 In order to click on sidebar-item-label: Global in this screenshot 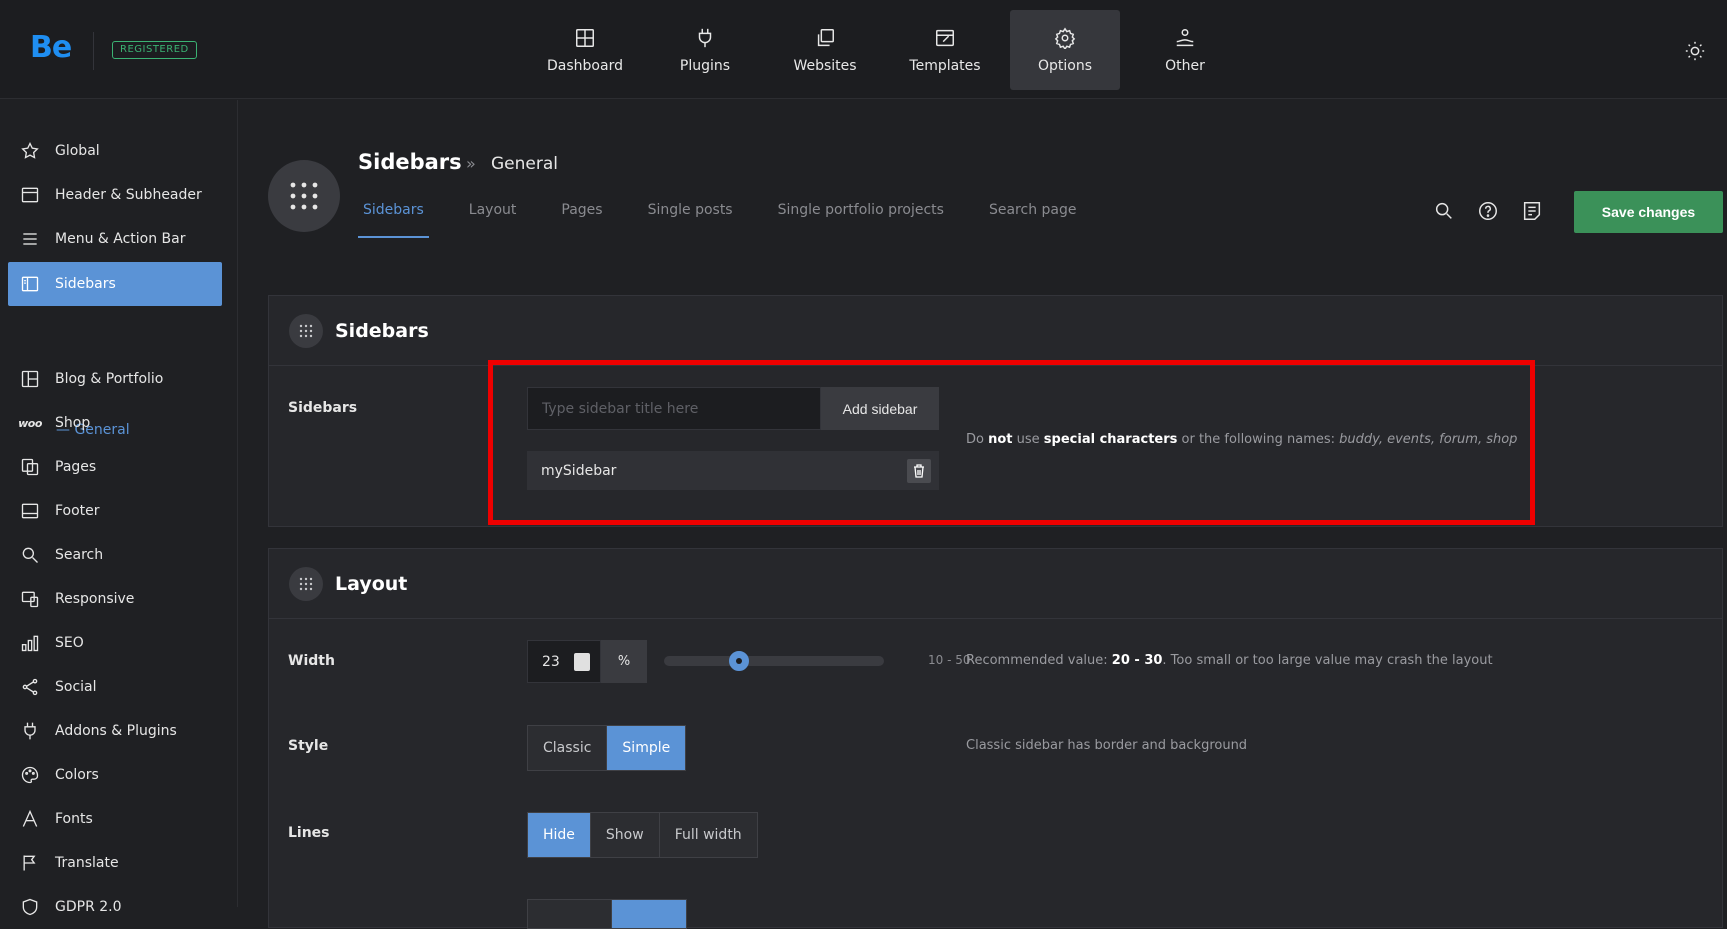, I will do `click(77, 151)`.